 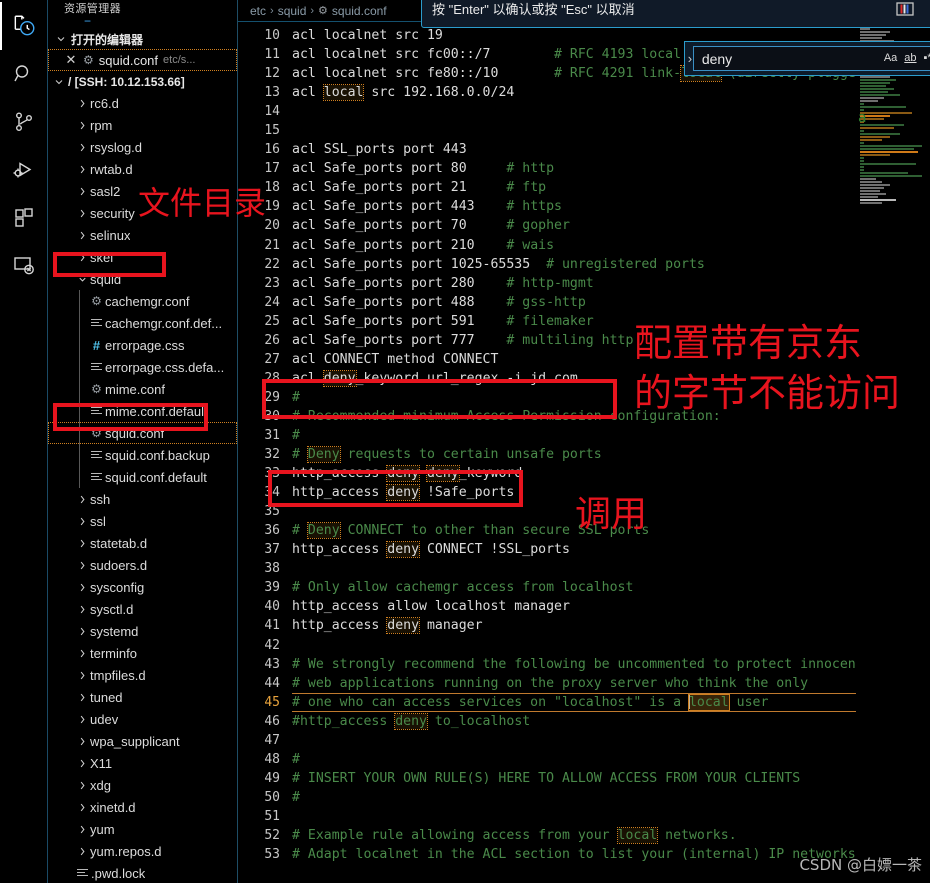 What do you see at coordinates (359, 11) in the screenshot?
I see `breadcrumb-part-file: squid.conf` at bounding box center [359, 11].